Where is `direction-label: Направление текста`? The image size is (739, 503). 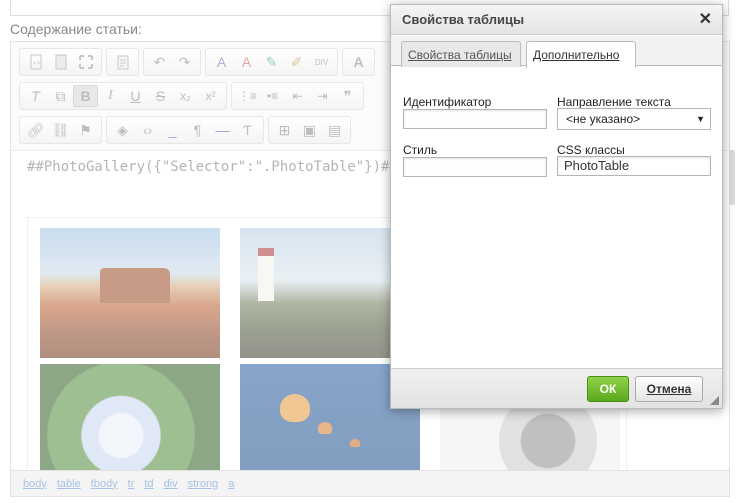 direction-label: Направление текста is located at coordinates (614, 102).